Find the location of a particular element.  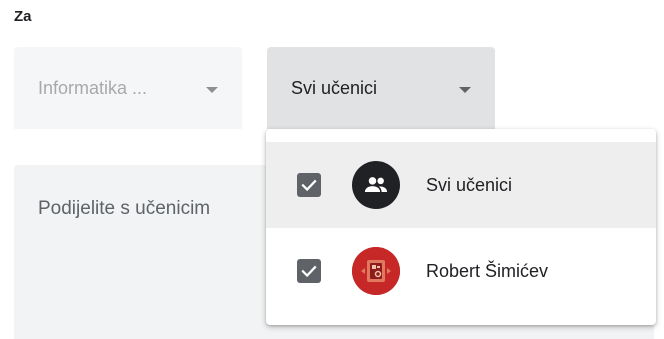

instructions-placeholder: Podijelite s učenicim is located at coordinates (124, 208).